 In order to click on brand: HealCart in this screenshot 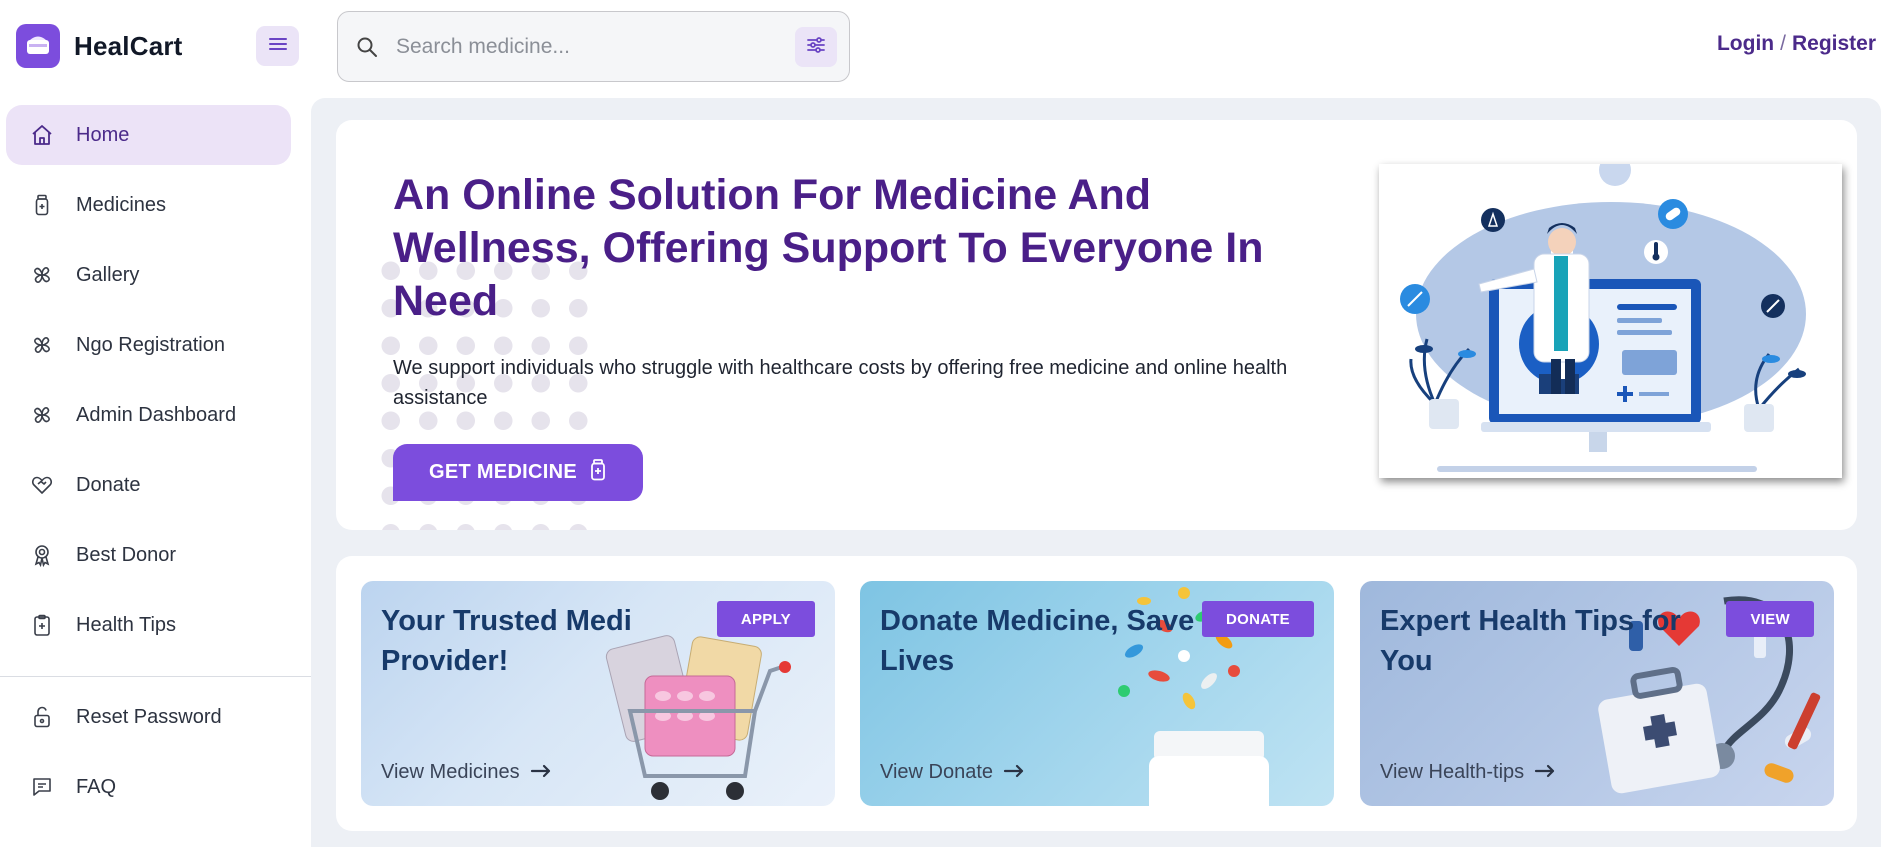, I will do `click(99, 46)`.